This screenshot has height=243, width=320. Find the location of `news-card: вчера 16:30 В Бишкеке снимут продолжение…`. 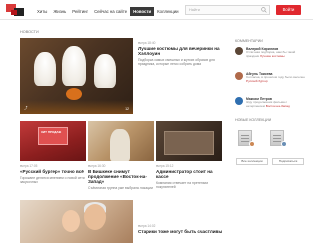

news-card: вчера 16:30 В Бишкеке снимут продолжение… is located at coordinates (121, 155).